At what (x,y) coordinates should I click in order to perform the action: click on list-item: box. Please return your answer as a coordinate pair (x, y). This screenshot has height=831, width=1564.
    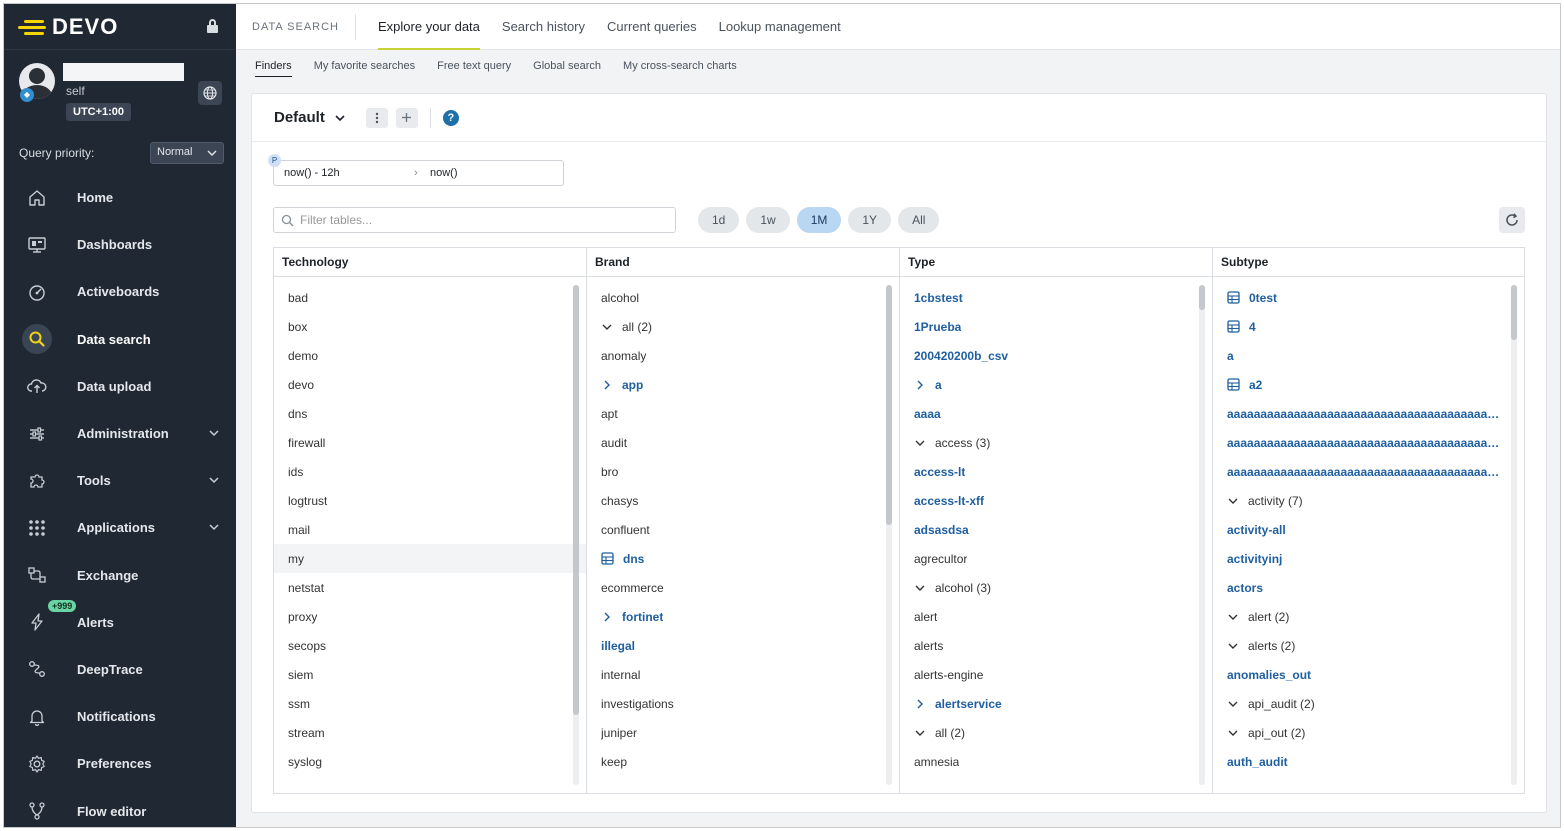
    Looking at the image, I should click on (430, 326).